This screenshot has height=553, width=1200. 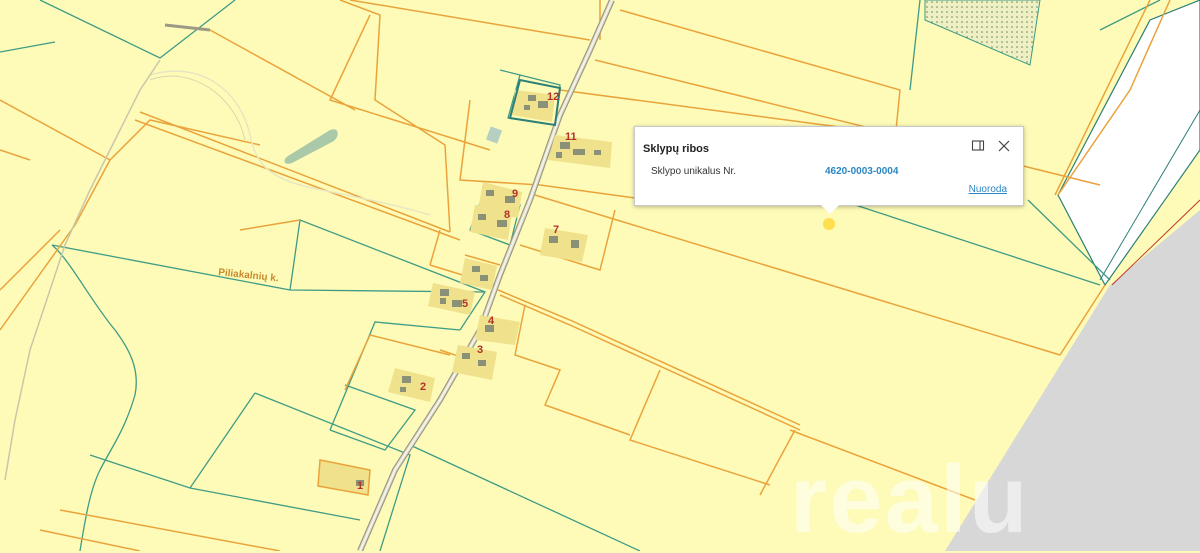 I want to click on selected-parcel-marker, so click(x=829, y=224).